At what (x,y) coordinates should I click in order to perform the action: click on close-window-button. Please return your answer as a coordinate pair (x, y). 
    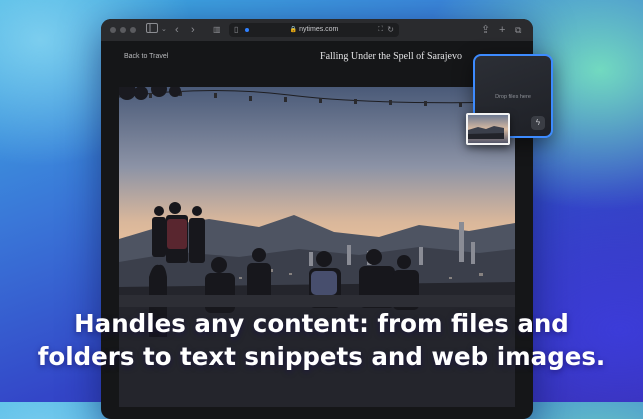
    Looking at the image, I should click on (113, 30).